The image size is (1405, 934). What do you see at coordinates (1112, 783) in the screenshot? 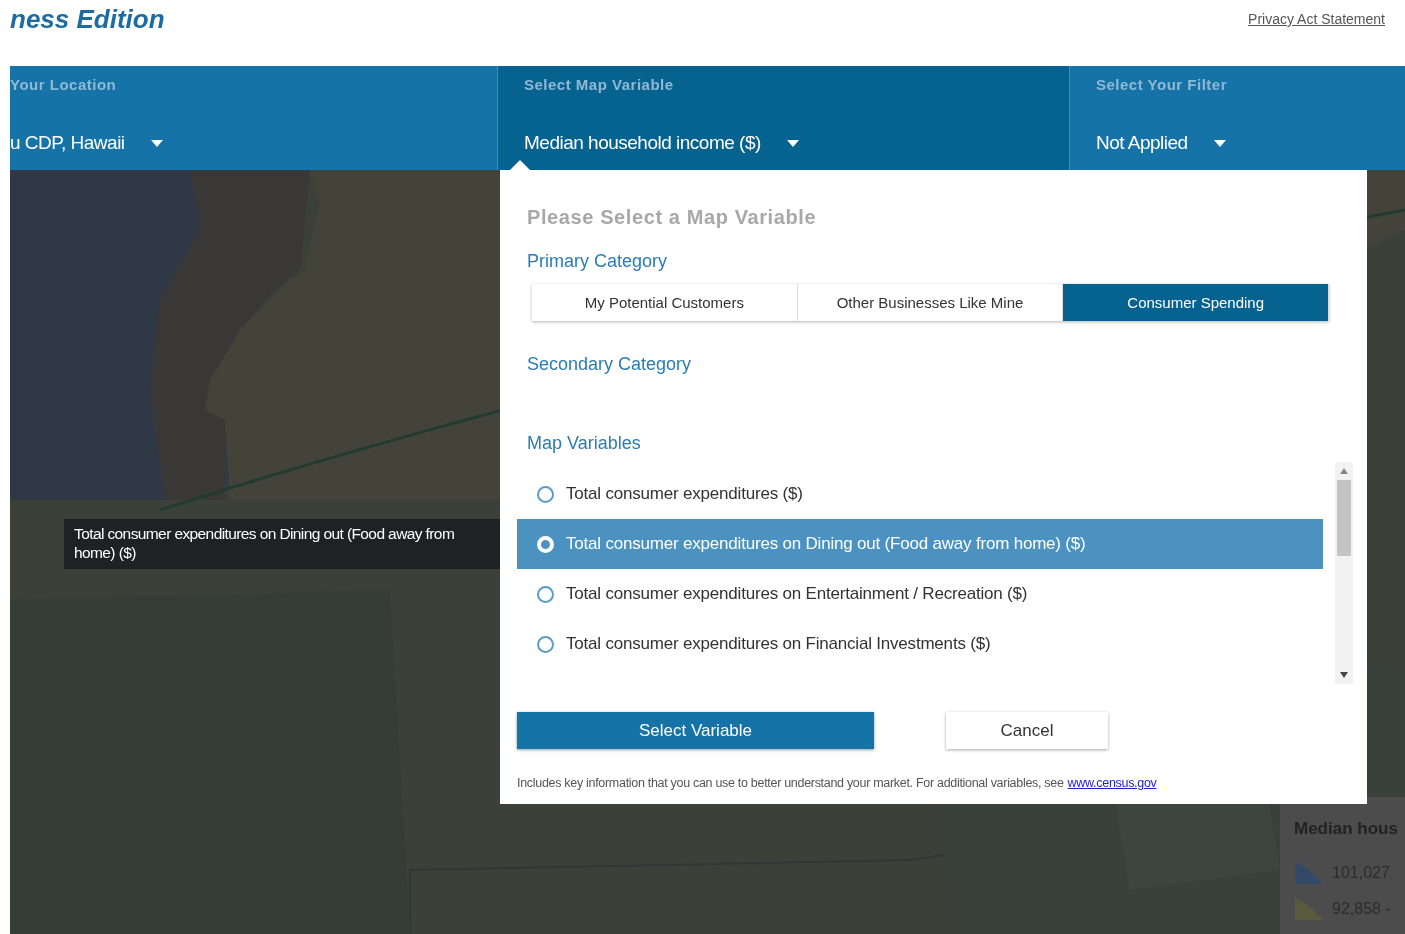
I see `census-link: www.census.gov` at bounding box center [1112, 783].